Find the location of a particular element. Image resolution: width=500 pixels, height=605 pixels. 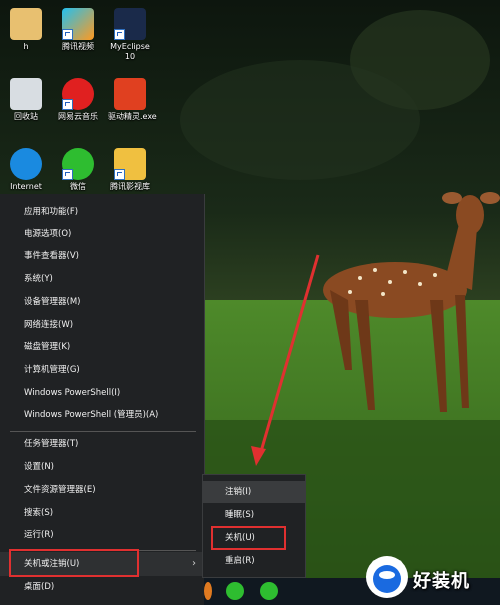

desktop-icon-driver-genius: 驱动精灵.exe is located at coordinates (132, 100).